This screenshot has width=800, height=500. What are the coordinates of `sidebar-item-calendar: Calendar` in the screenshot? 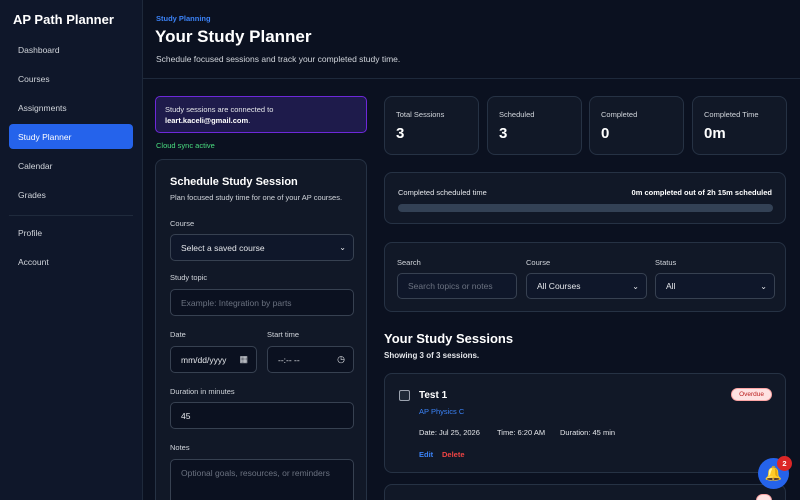 It's located at (71, 165).